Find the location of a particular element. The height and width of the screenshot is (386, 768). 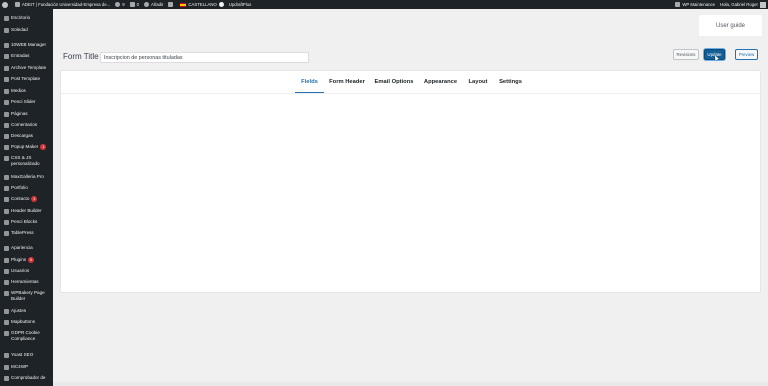

tab-fields: Fields is located at coordinates (309, 82).